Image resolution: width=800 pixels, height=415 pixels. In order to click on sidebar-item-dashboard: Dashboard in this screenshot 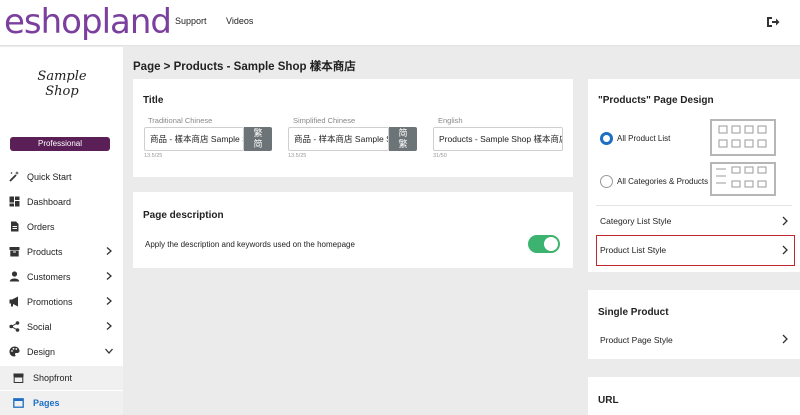, I will do `click(61, 201)`.